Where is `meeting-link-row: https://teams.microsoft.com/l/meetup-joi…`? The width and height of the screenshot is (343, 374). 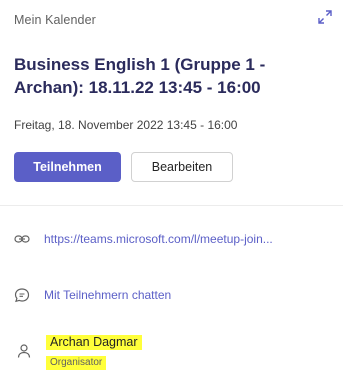 meeting-link-row: https://teams.microsoft.com/l/meetup-joi… is located at coordinates (173, 239).